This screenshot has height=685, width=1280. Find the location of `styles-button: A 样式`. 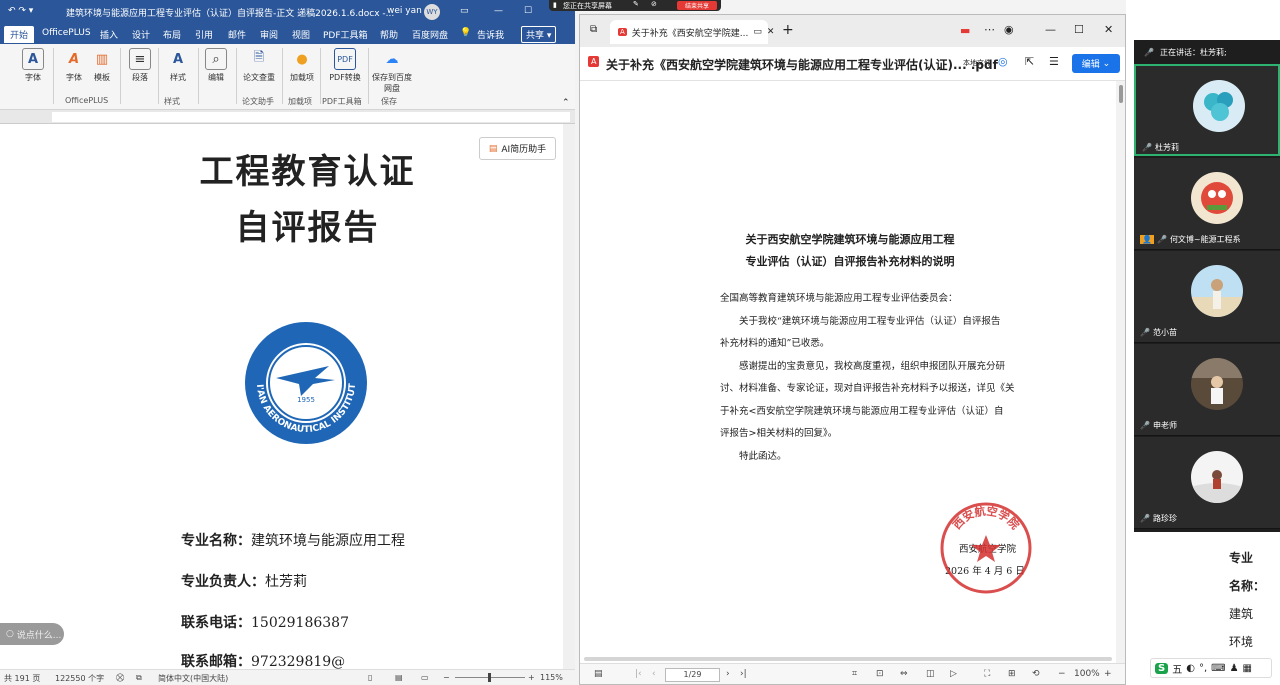

styles-button: A 样式 is located at coordinates (178, 65).